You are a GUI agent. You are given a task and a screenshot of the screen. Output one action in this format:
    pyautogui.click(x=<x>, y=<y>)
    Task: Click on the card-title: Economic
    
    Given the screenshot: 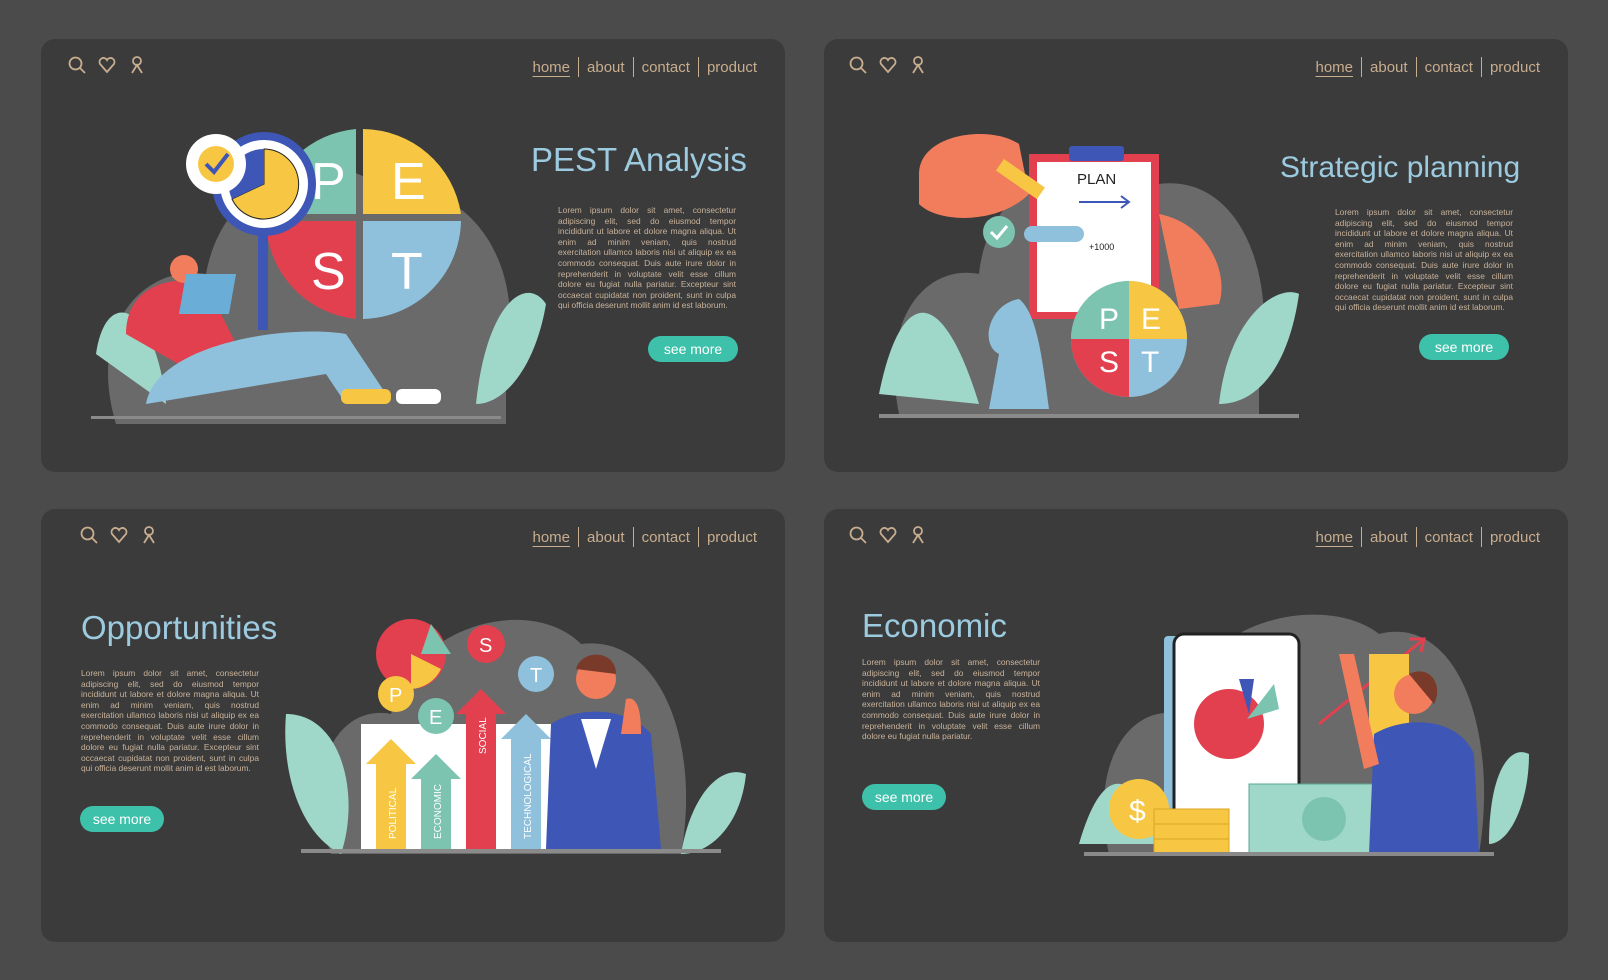 What is the action you would take?
    pyautogui.click(x=934, y=625)
    